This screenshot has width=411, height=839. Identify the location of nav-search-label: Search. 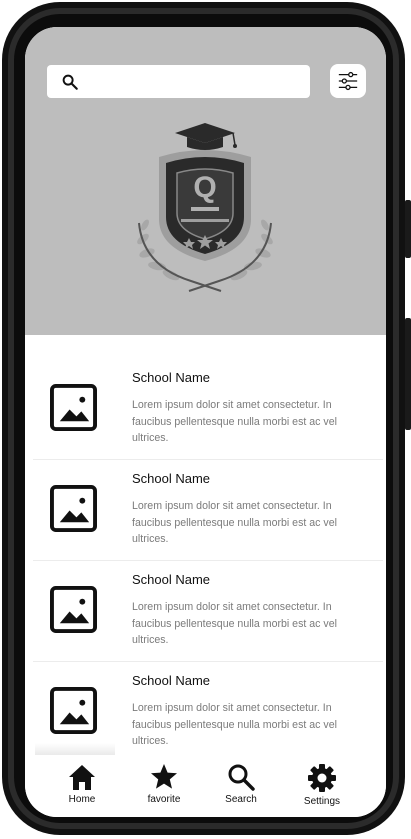
(241, 799).